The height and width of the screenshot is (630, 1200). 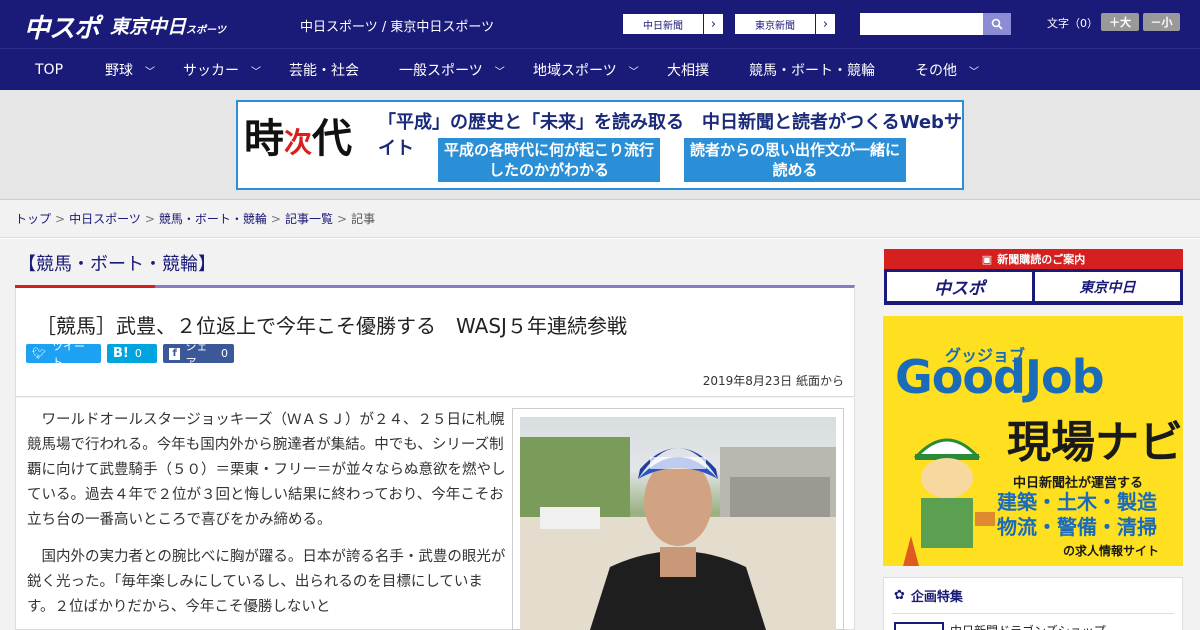 What do you see at coordinates (121, 353) in the screenshot?
I see `hatena-icon: B!` at bounding box center [121, 353].